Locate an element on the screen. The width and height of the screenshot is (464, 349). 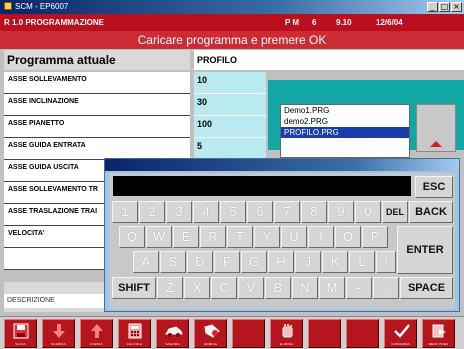
calculate-button: CALCOLA is located at coordinates (134, 333).